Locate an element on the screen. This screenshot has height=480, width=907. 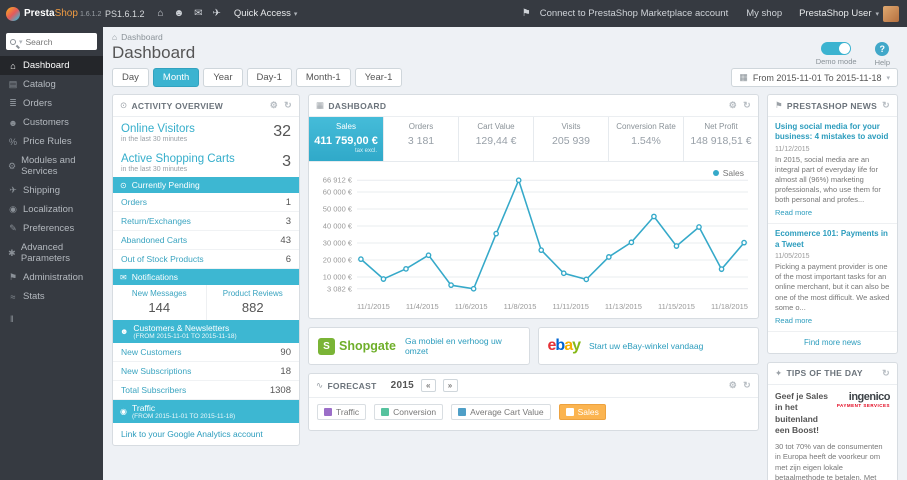
tab-day-1: Day-1 is located at coordinates (269, 77).